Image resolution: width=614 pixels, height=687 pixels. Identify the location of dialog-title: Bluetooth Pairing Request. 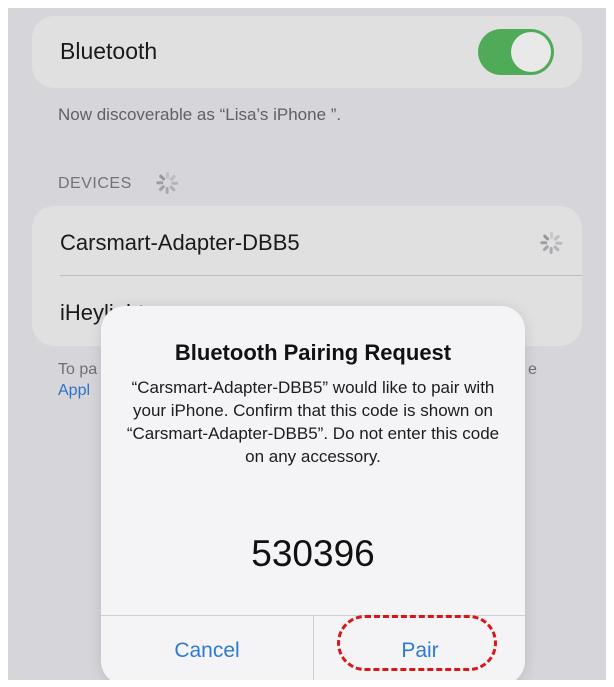
(313, 352).